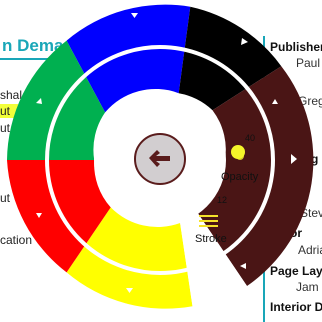 The width and height of the screenshot is (322, 322). What do you see at coordinates (211, 239) in the screenshot?
I see `stroke-label: Stroke` at bounding box center [211, 239].